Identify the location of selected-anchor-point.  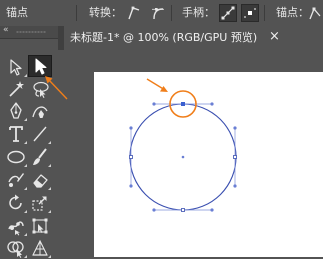
(183, 104).